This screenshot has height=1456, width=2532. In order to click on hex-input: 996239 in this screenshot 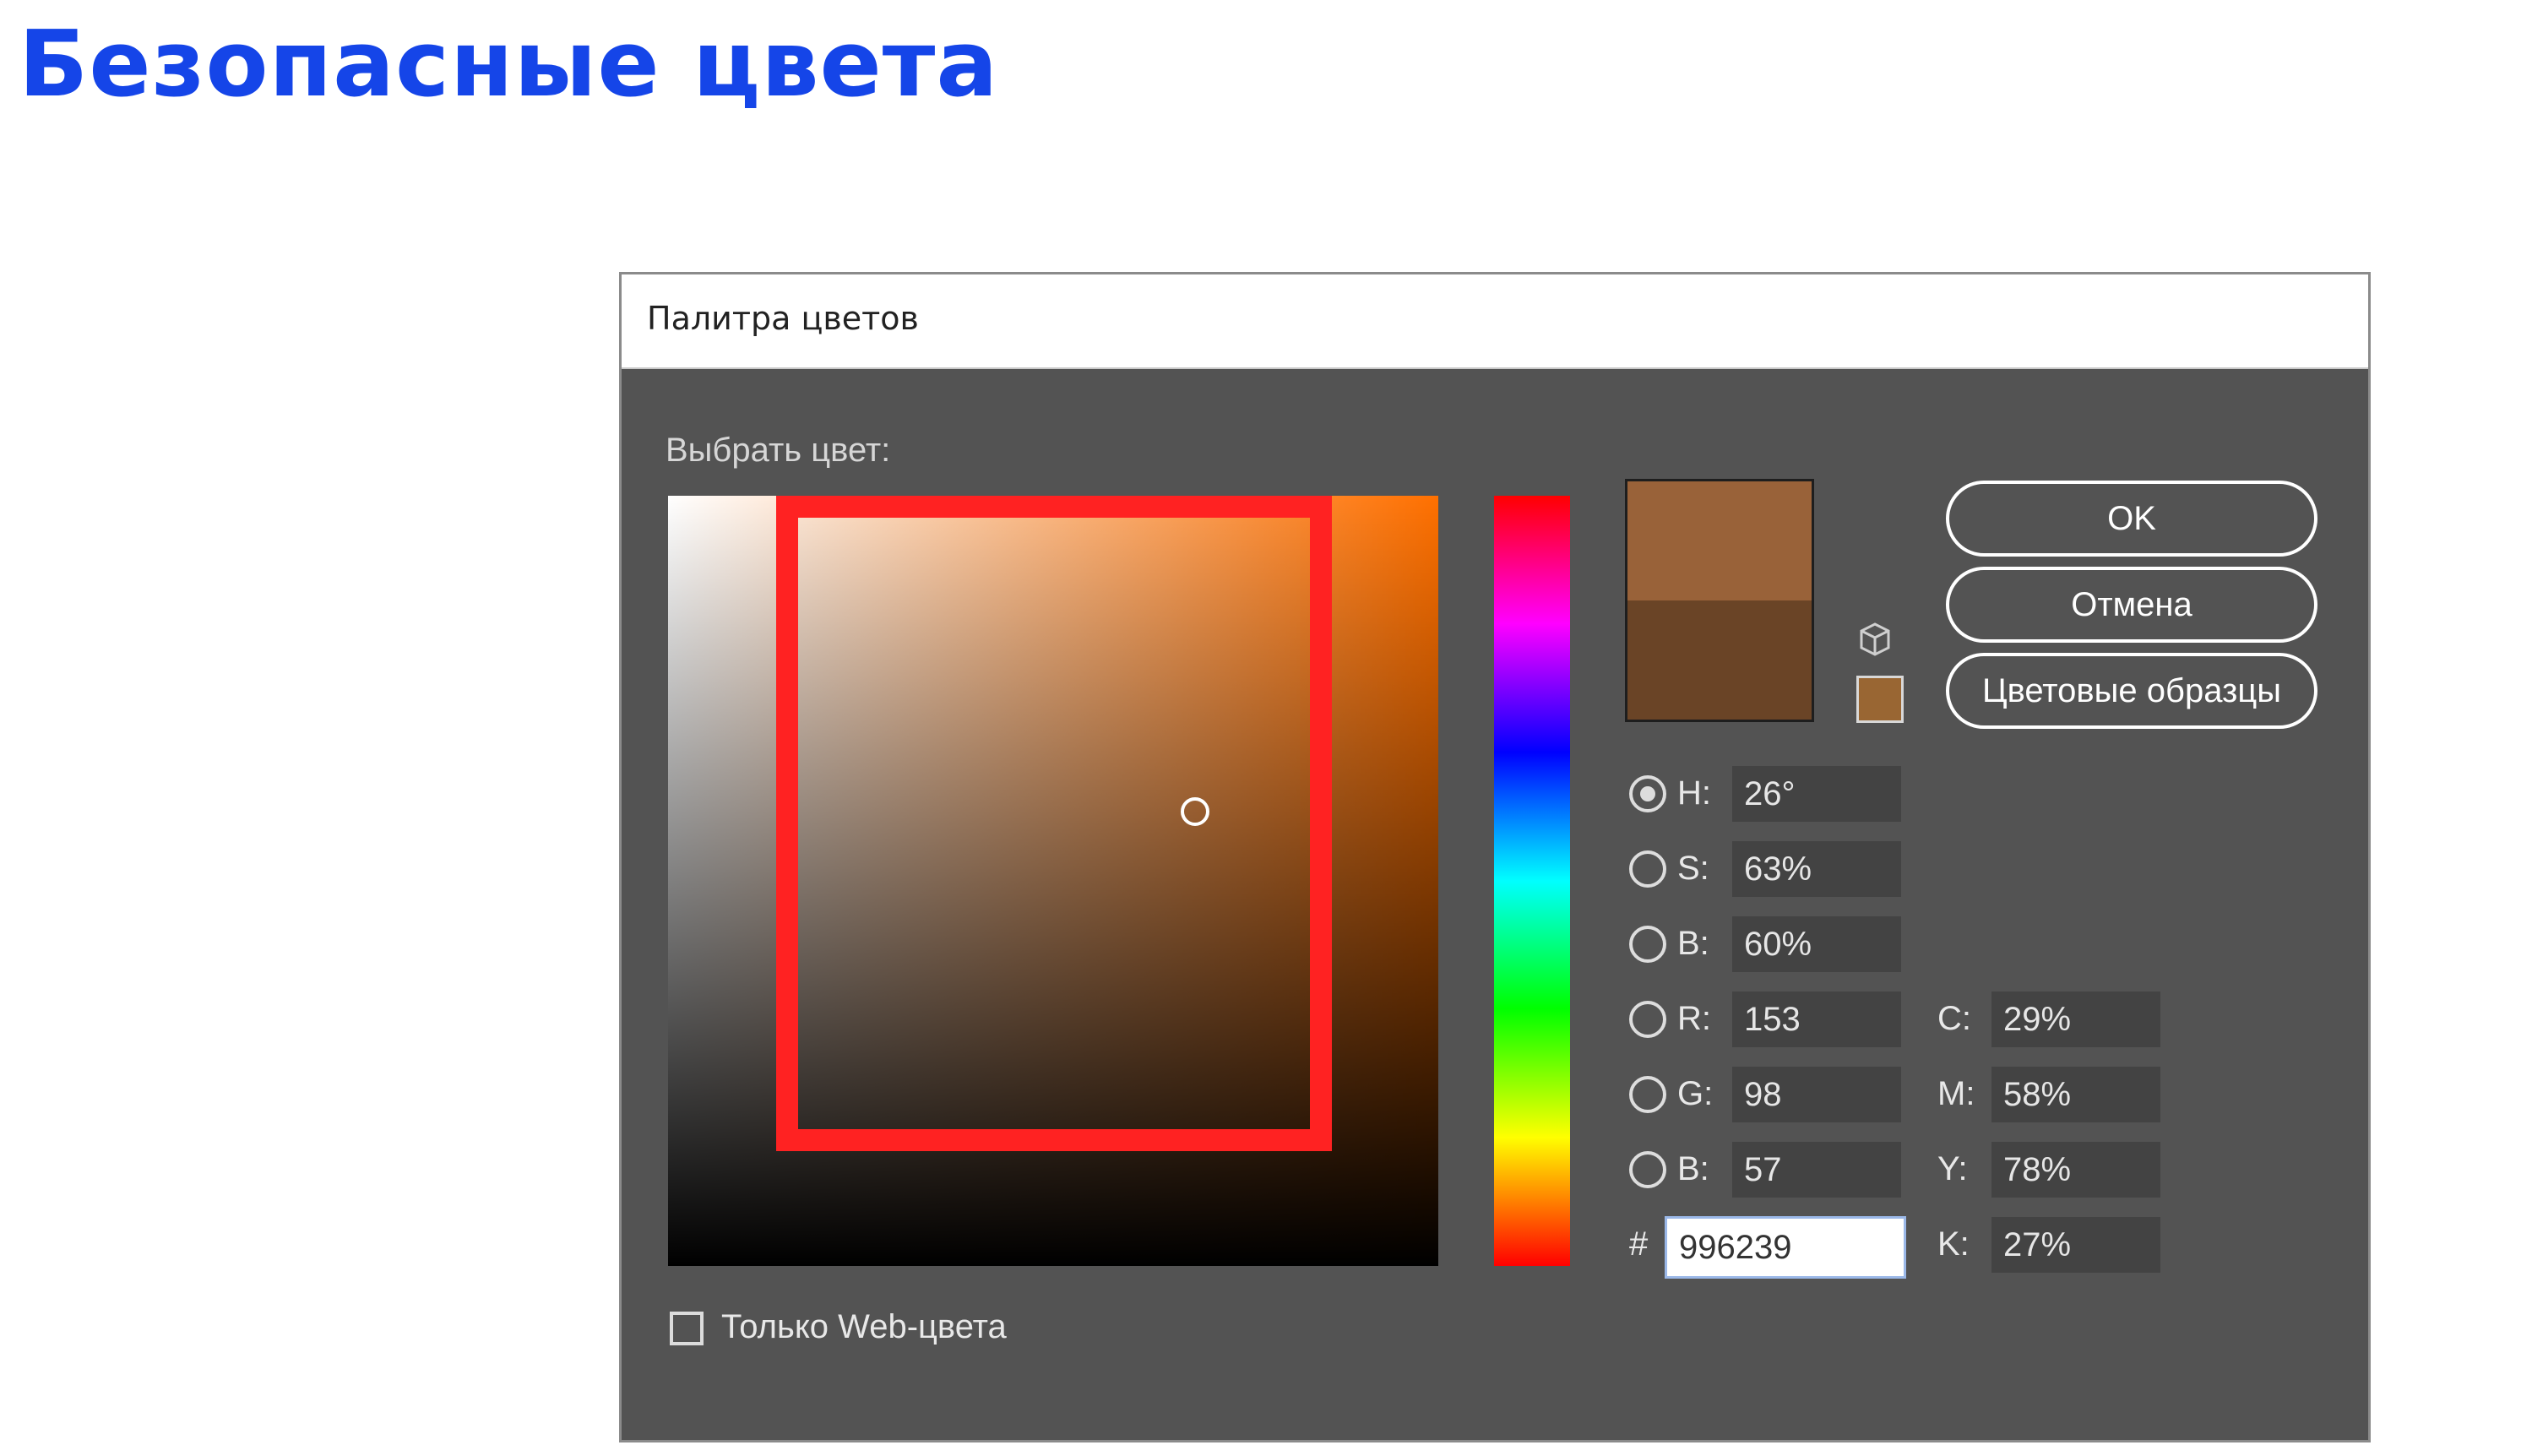, I will do `click(1785, 1247)`.